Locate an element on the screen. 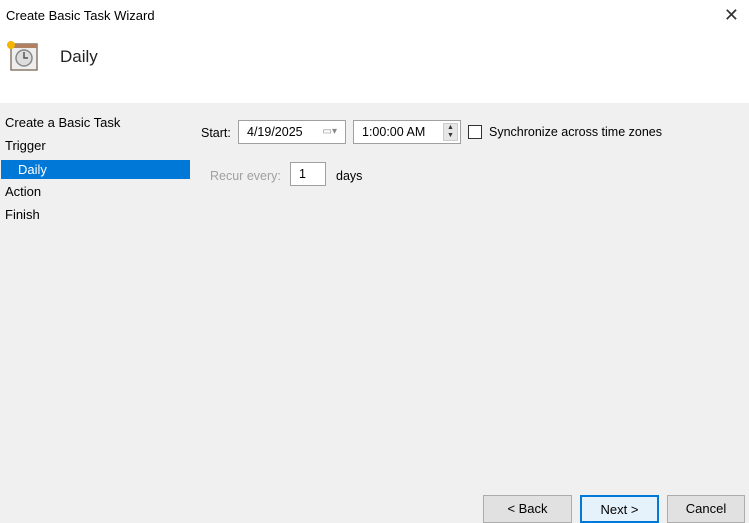  start-time-input: 1:00:00 AM ▲ ▼ is located at coordinates (407, 132).